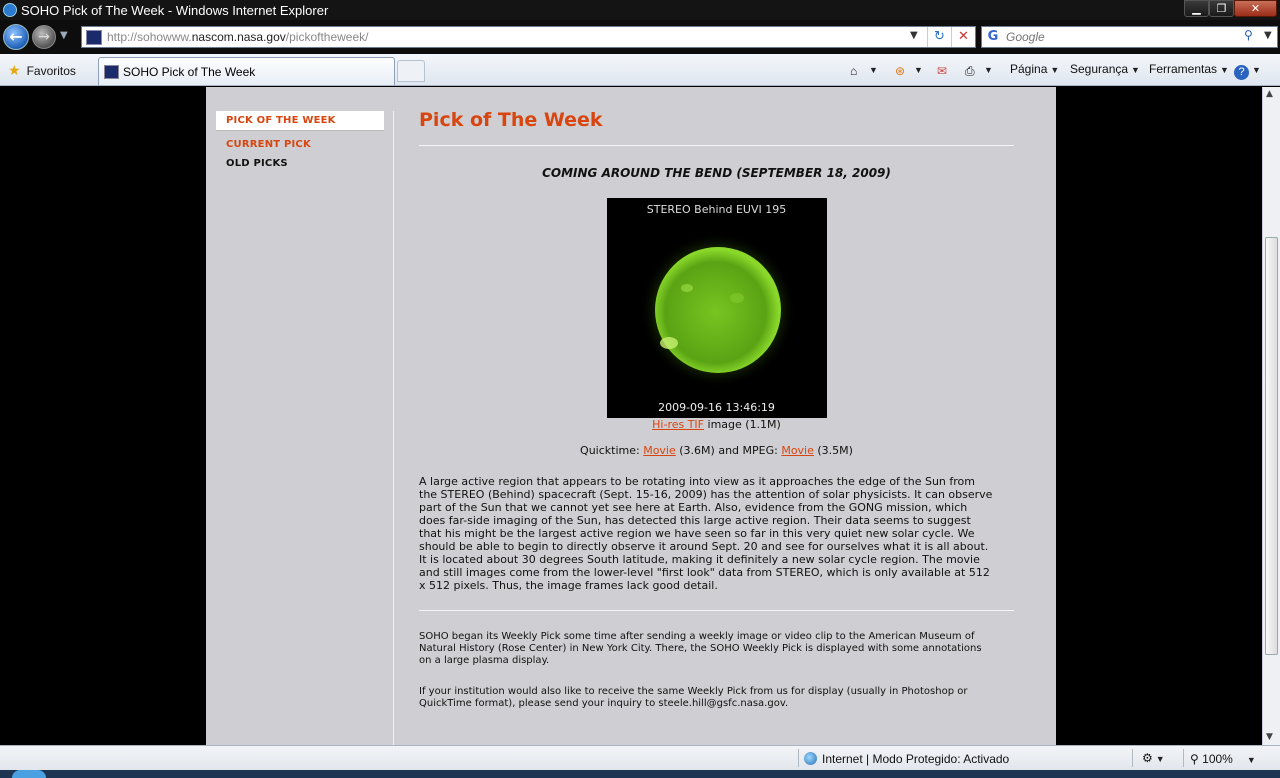  What do you see at coordinates (659, 450) in the screenshot?
I see `quicktime-movie-link: Movie` at bounding box center [659, 450].